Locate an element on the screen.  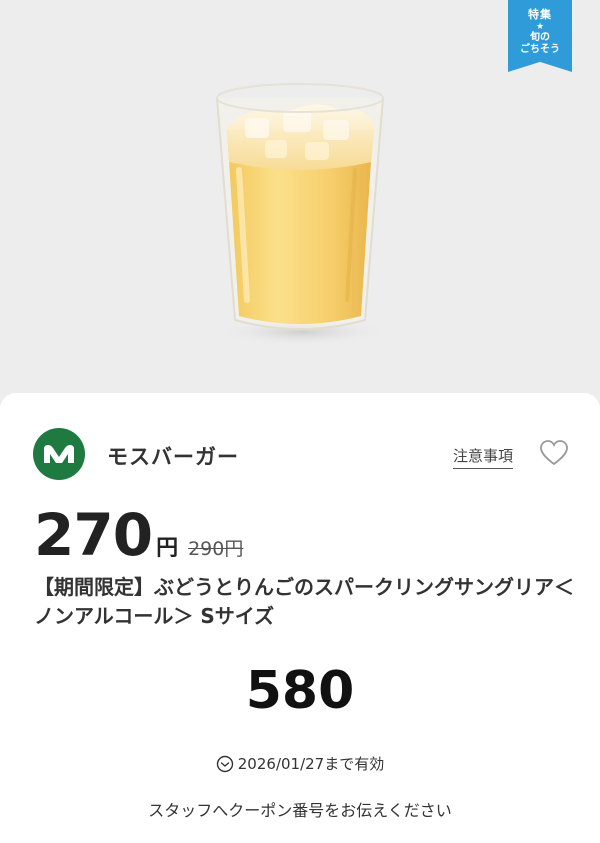
coupon-code: 580 is located at coordinates (300, 691).